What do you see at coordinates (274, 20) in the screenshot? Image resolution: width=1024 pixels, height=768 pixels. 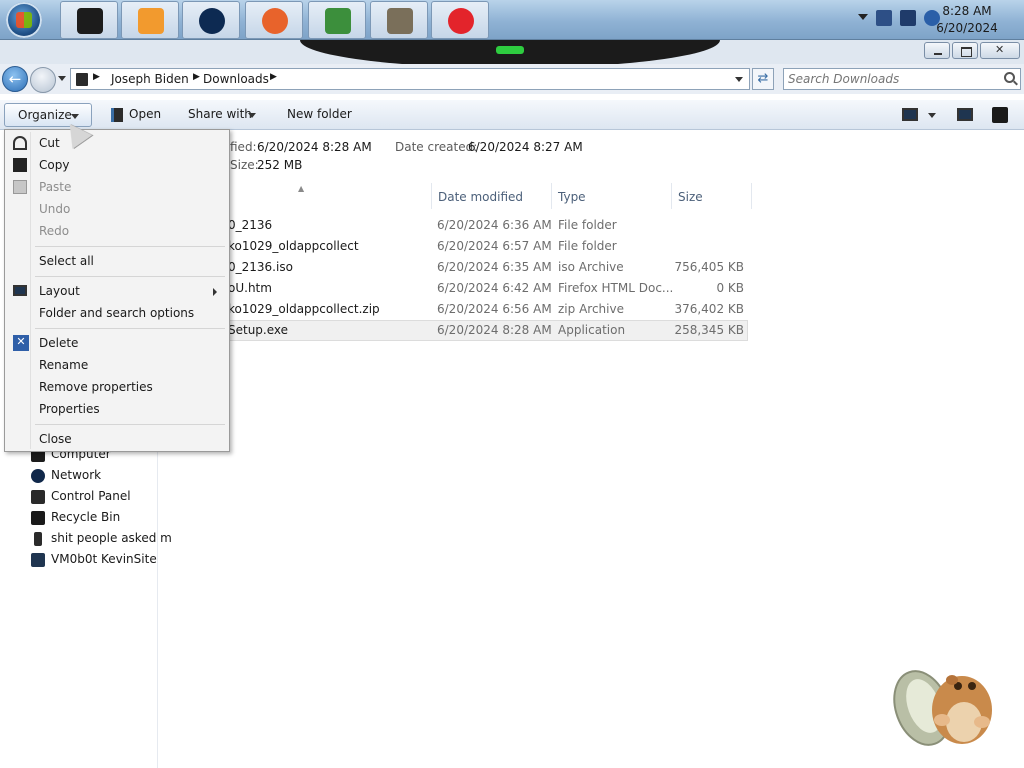 I see `taskbar-button-firefox` at bounding box center [274, 20].